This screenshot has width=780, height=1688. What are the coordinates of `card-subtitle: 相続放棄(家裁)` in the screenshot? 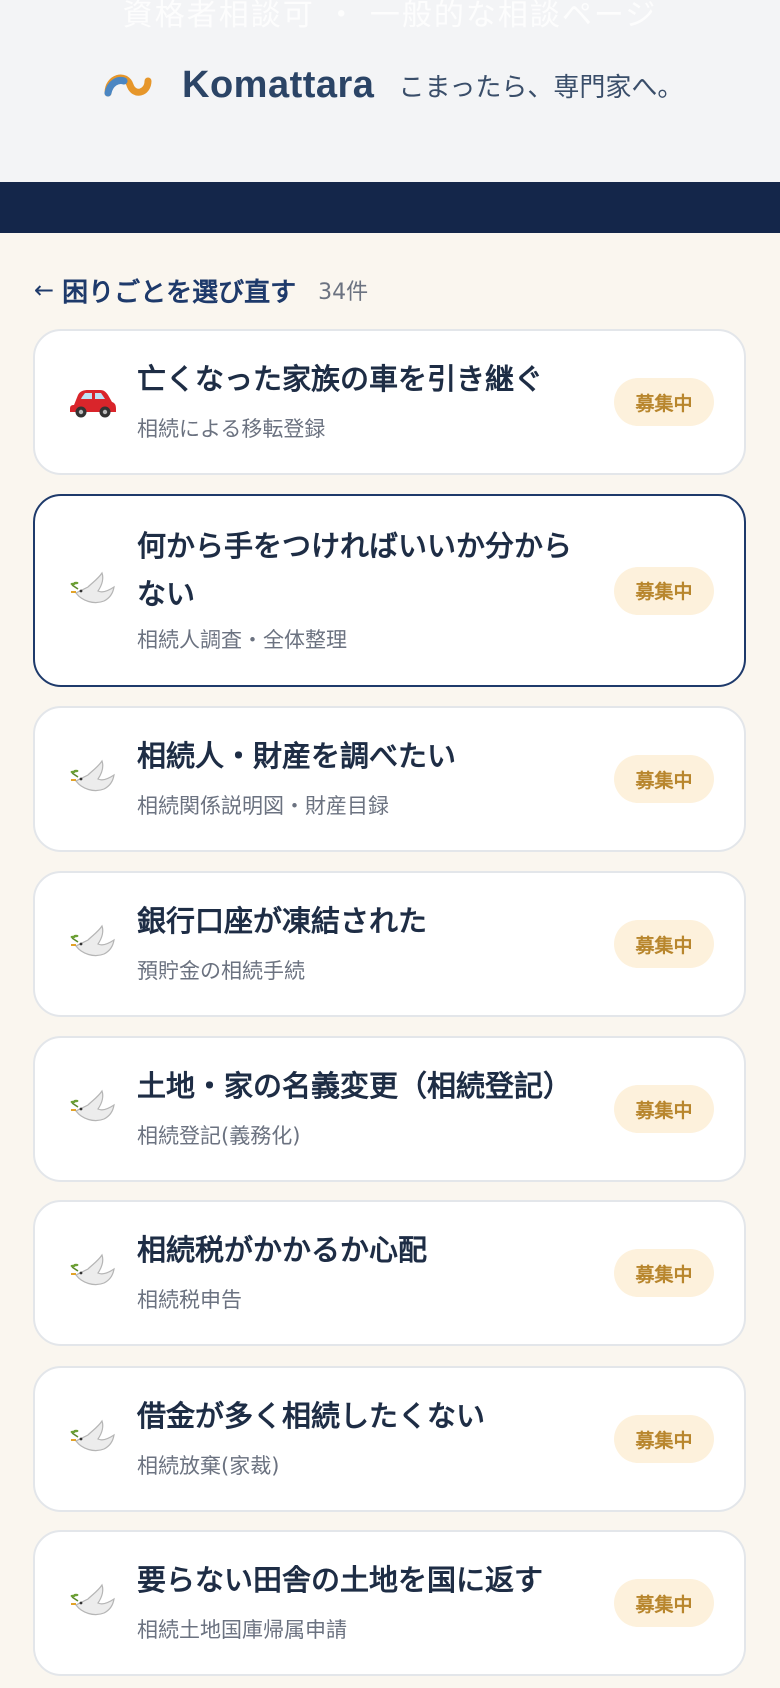 It's located at (208, 1466).